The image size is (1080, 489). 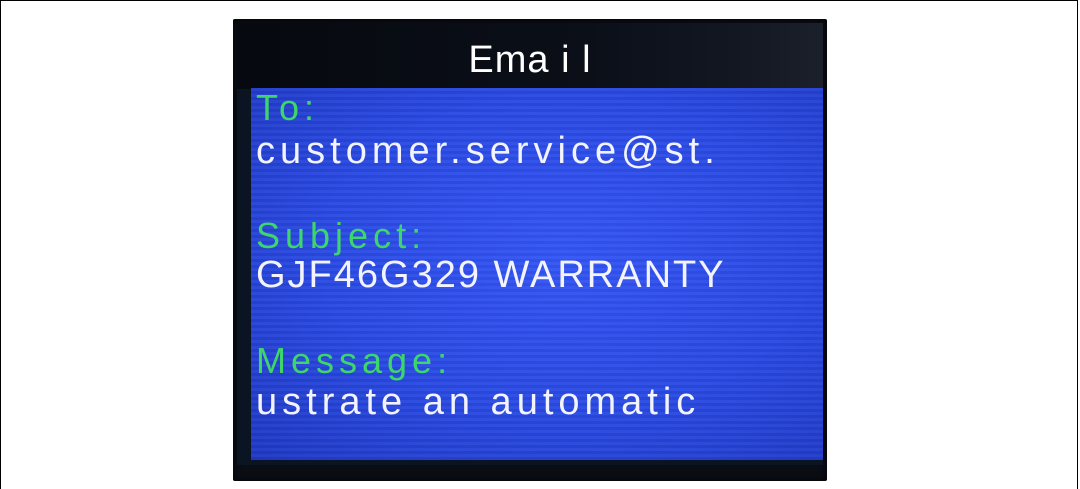 I want to click on title-bar: Ema i l, so click(x=530, y=56).